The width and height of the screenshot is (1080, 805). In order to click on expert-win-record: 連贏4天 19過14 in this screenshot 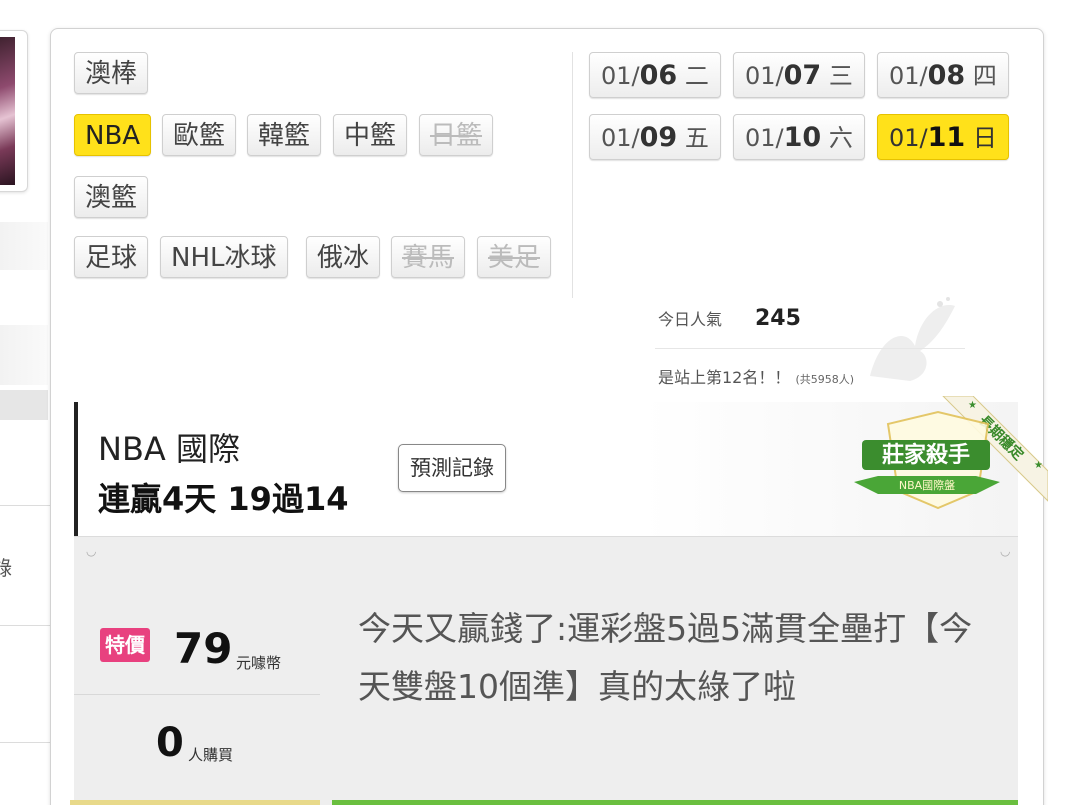, I will do `click(223, 499)`.